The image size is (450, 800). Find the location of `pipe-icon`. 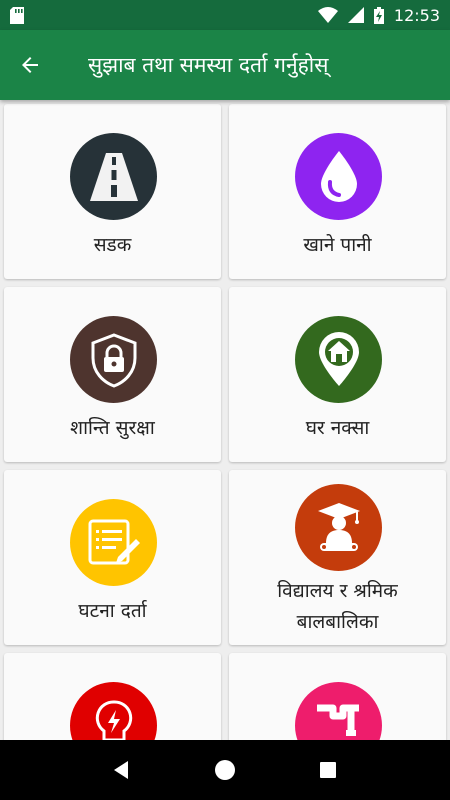

pipe-icon is located at coordinates (337, 720).